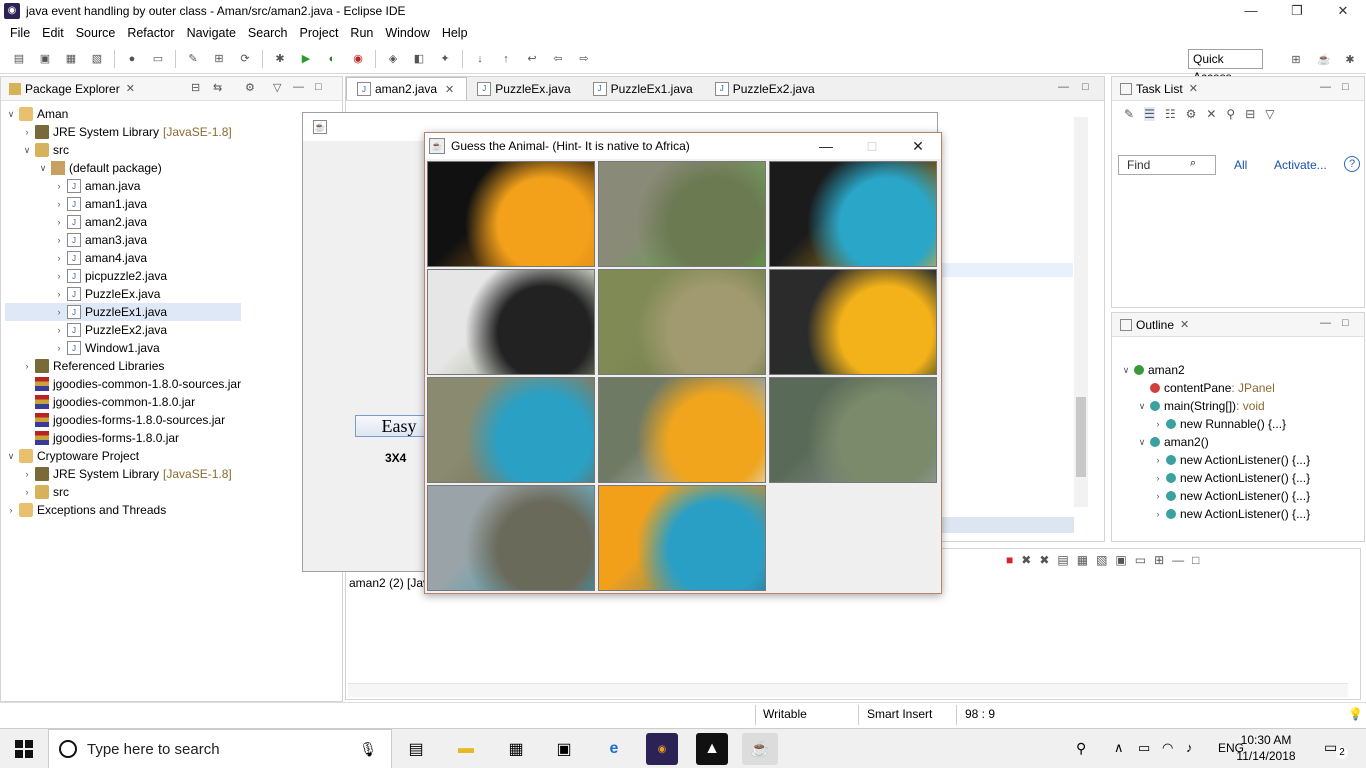 The width and height of the screenshot is (1366, 768). What do you see at coordinates (1026, 560) in the screenshot?
I see `remove-launch-icon: ✖` at bounding box center [1026, 560].